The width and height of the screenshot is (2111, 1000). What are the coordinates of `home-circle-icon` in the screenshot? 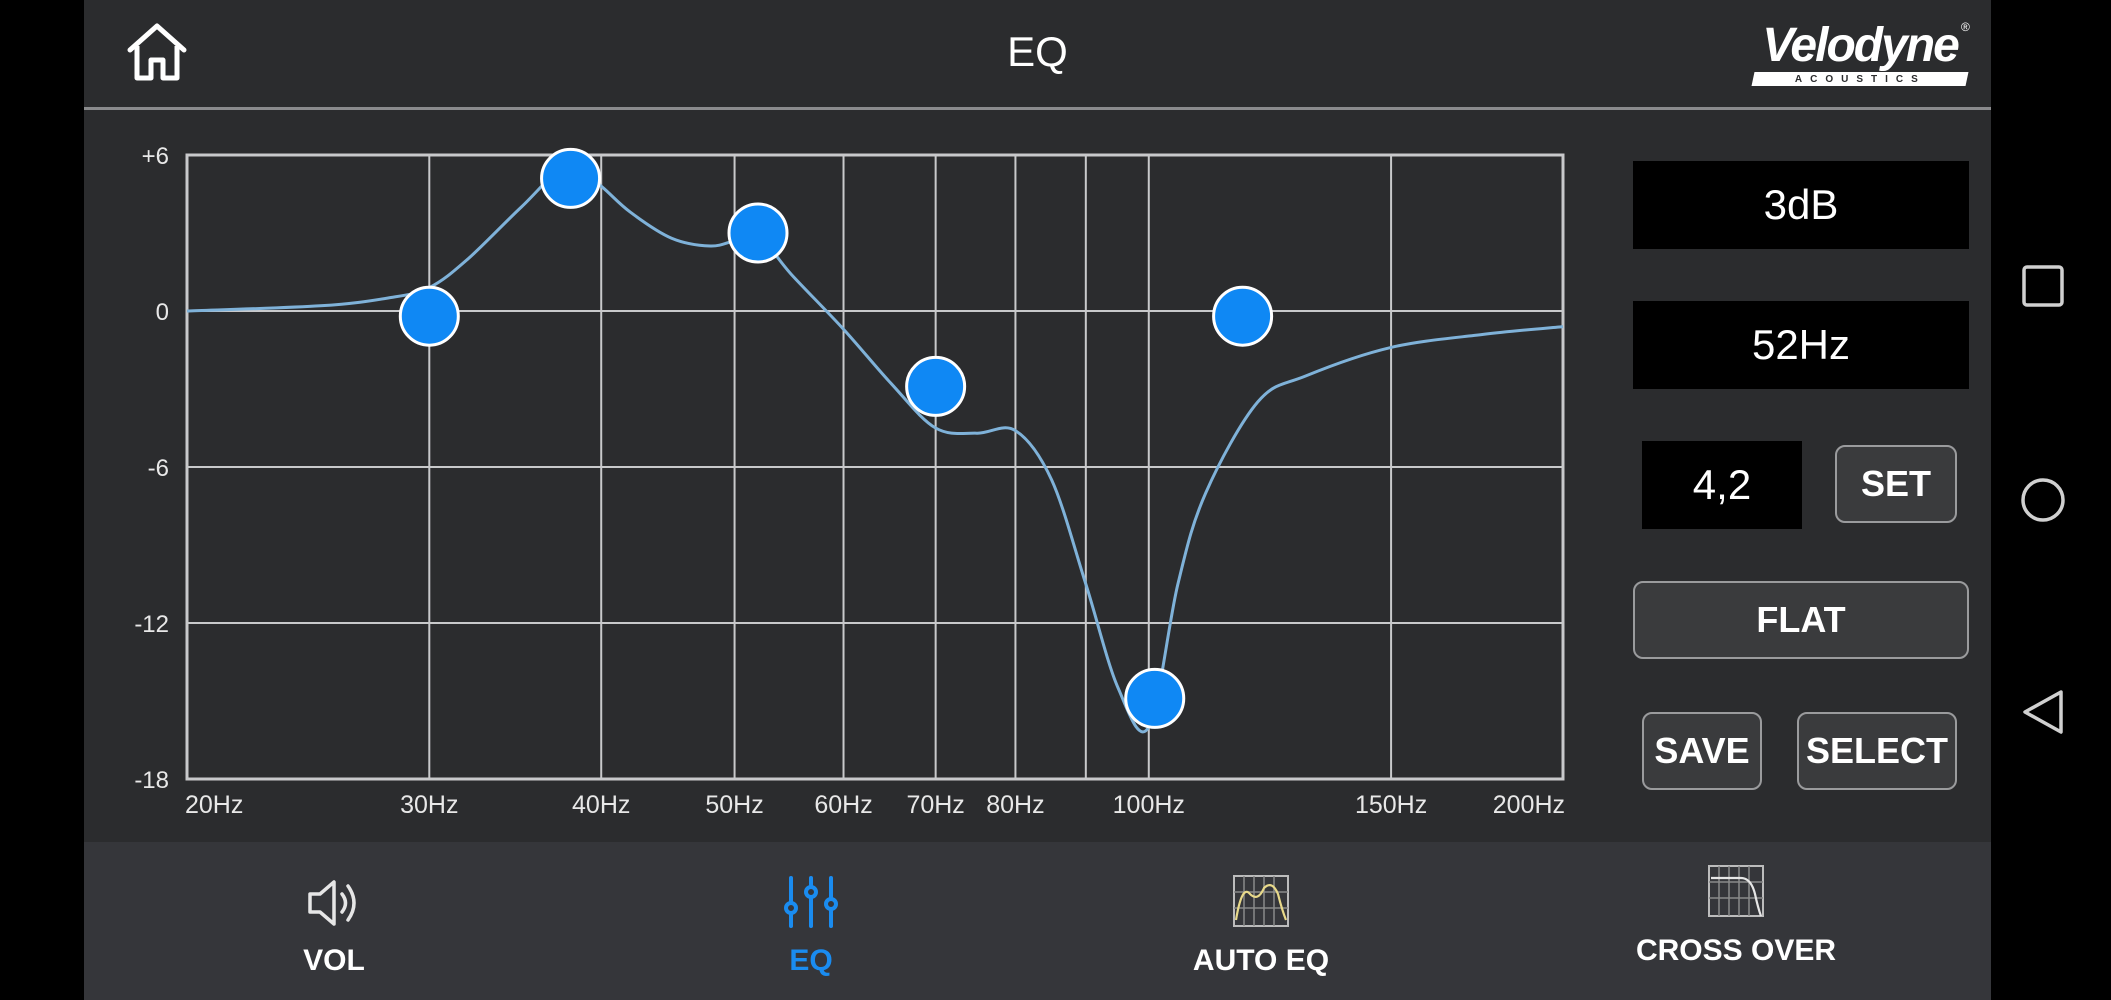 It's located at (2043, 500).